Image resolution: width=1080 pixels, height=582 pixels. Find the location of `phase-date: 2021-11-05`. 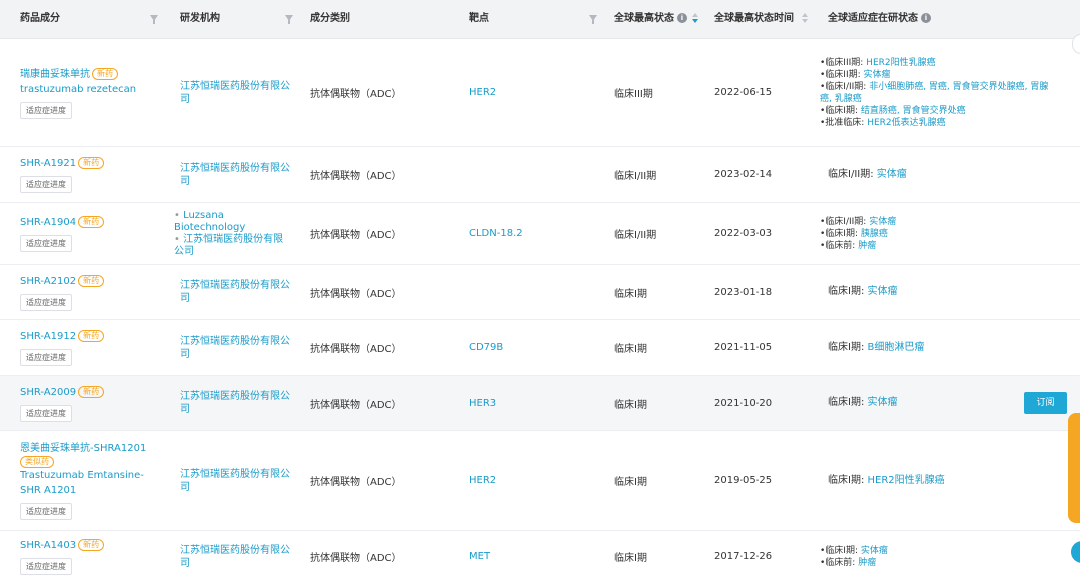

phase-date: 2021-11-05 is located at coordinates (743, 347).